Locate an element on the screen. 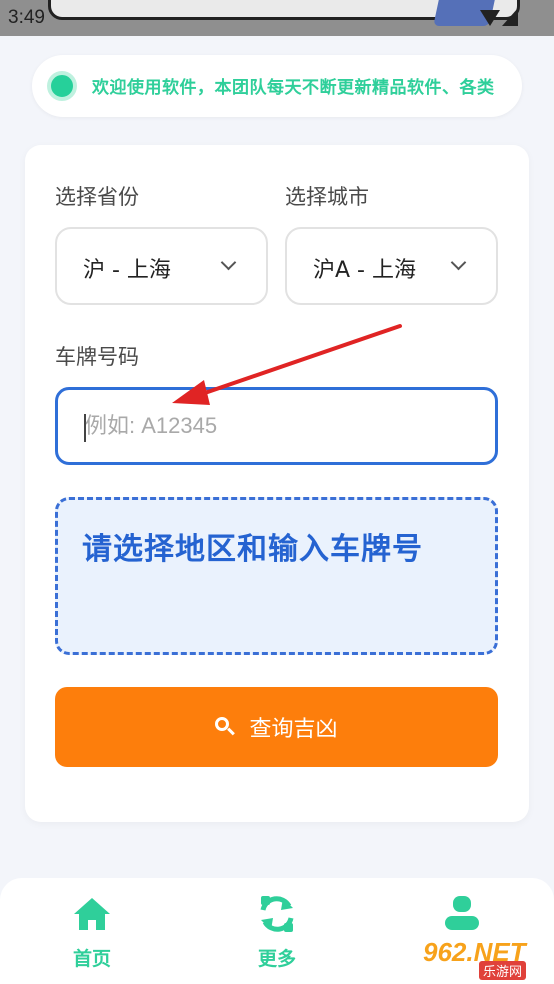 This screenshot has height=984, width=554. search-icon is located at coordinates (225, 727).